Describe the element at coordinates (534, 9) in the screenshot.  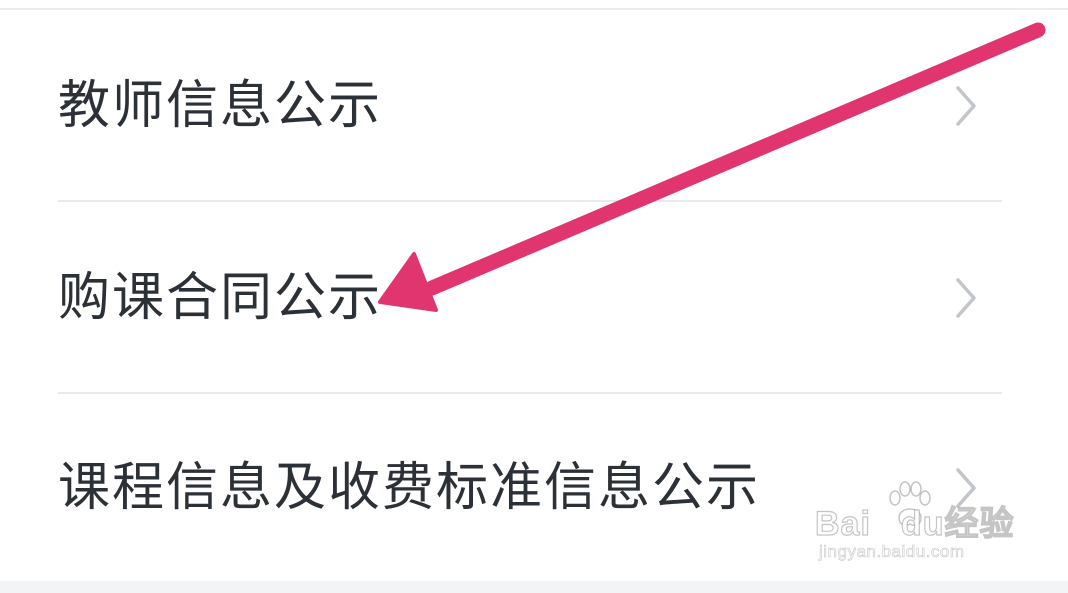
I see `top-divider` at that location.